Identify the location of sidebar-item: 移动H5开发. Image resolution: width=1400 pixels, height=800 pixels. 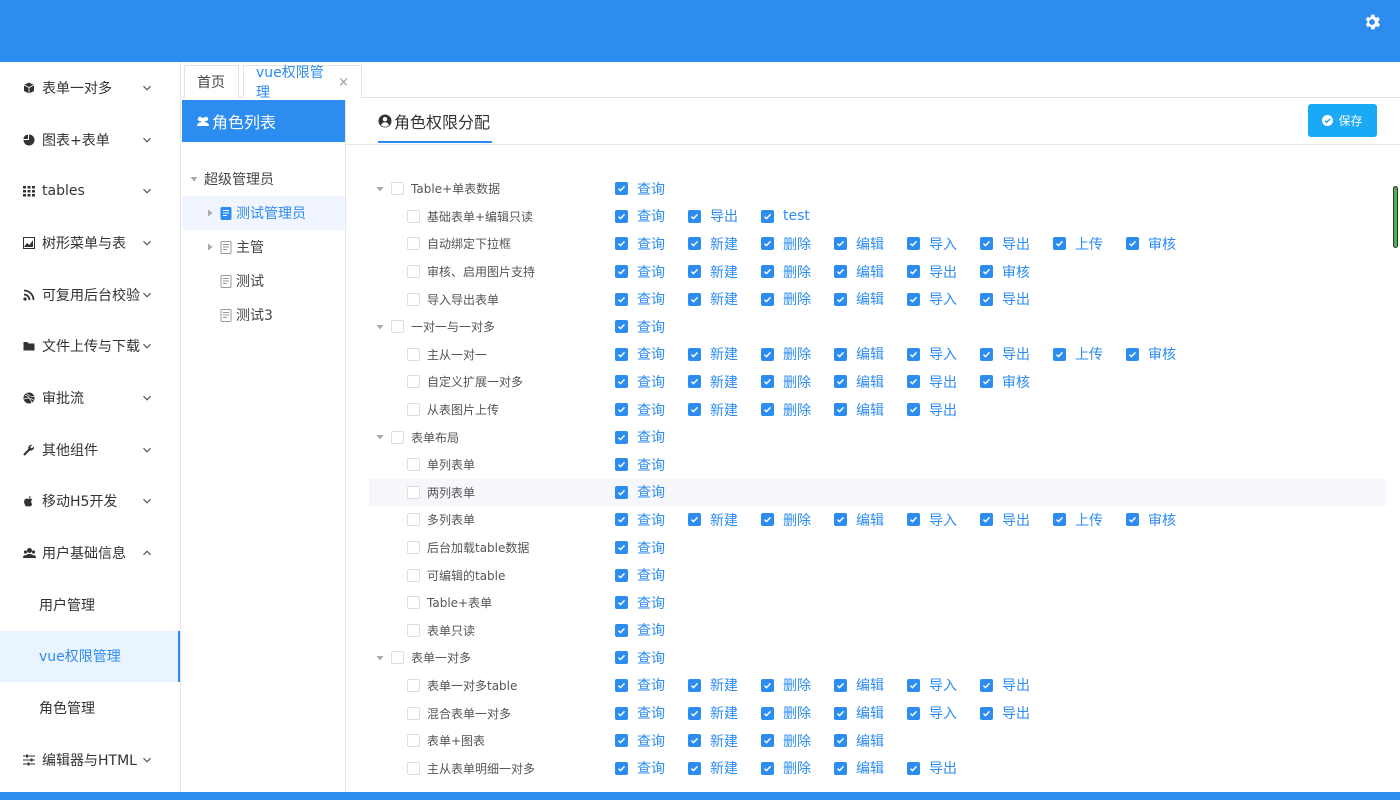
(90, 502).